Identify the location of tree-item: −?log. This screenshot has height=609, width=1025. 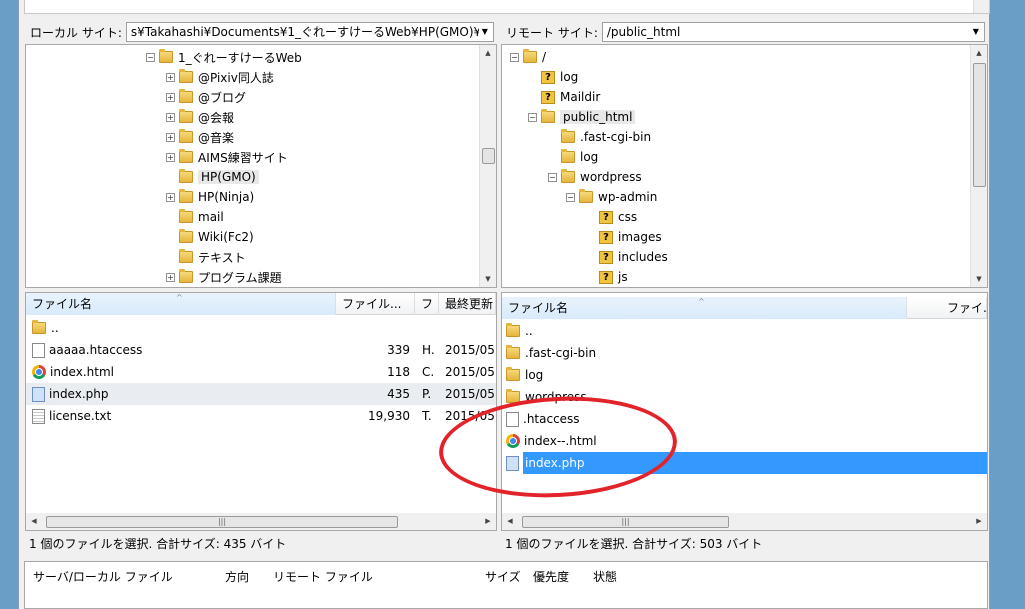
(553, 77).